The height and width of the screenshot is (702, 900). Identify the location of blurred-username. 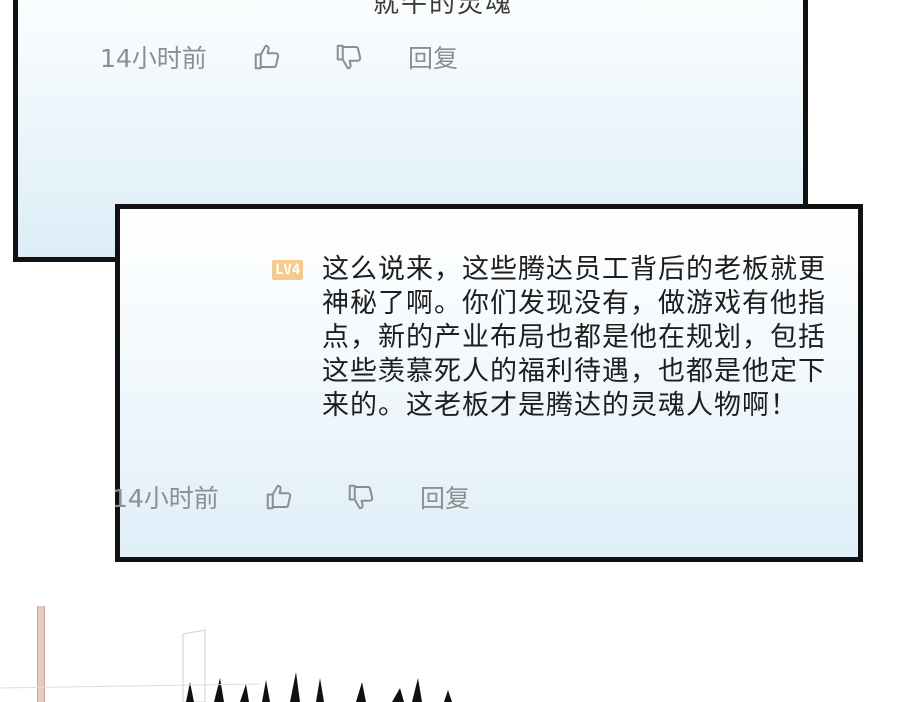
(191, 269).